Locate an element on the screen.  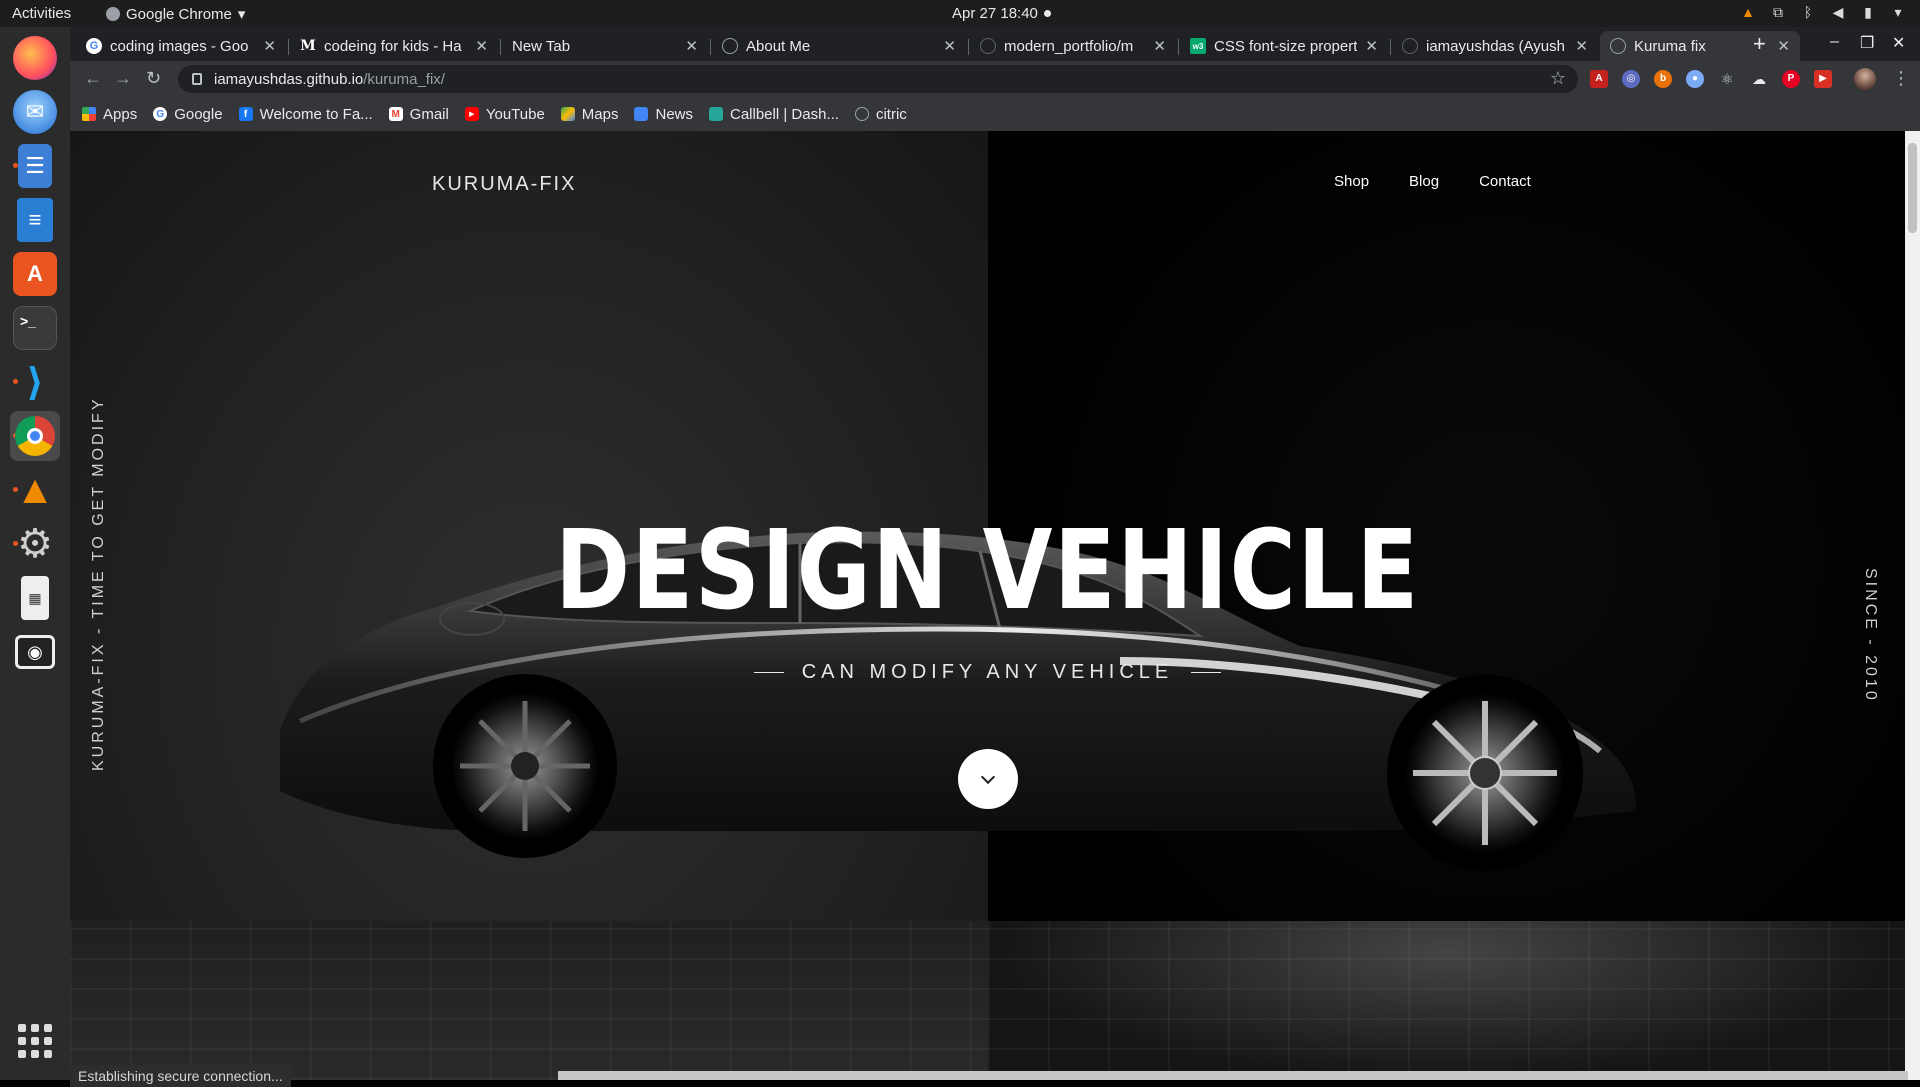
adblock-extension-icon: A is located at coordinates (1599, 79).